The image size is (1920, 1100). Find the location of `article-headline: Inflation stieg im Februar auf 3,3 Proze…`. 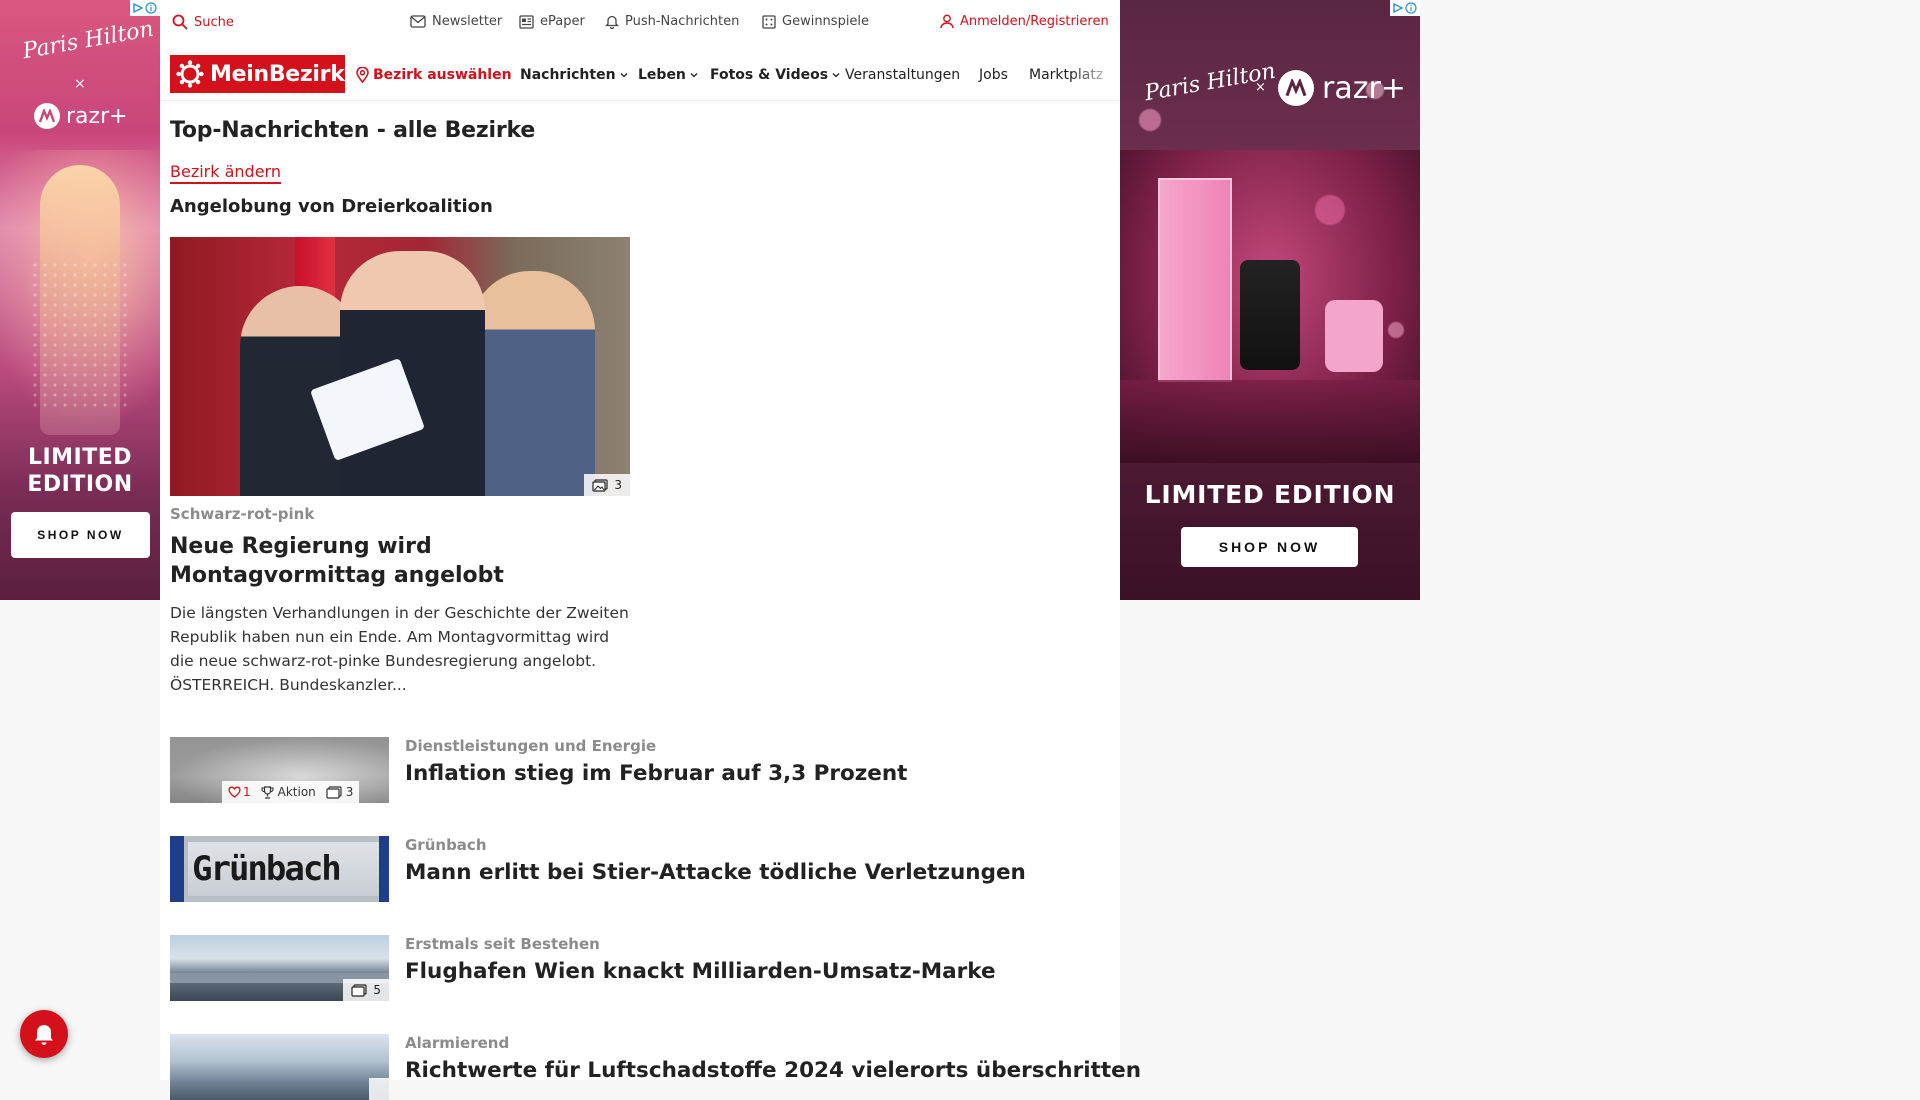

article-headline: Inflation stieg im Februar auf 3,3 Proze… is located at coordinates (656, 773).